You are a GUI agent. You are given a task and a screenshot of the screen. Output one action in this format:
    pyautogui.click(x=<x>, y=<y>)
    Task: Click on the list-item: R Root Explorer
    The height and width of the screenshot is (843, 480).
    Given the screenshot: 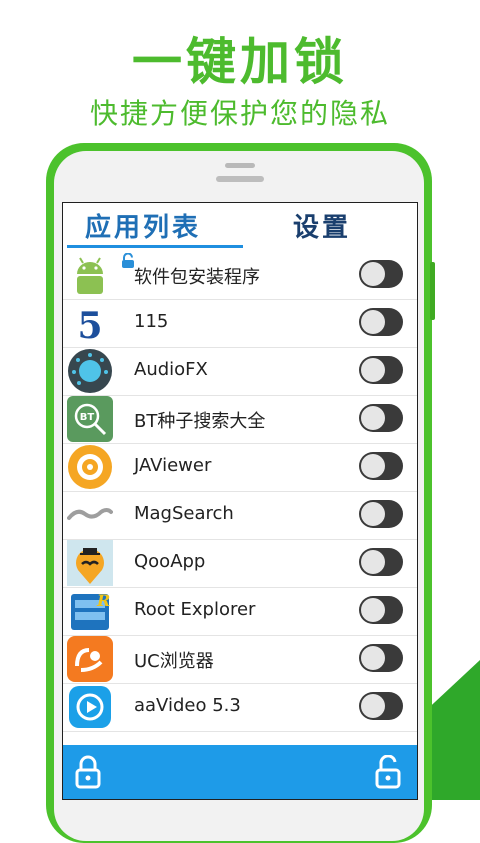 What is the action you would take?
    pyautogui.click(x=240, y=611)
    